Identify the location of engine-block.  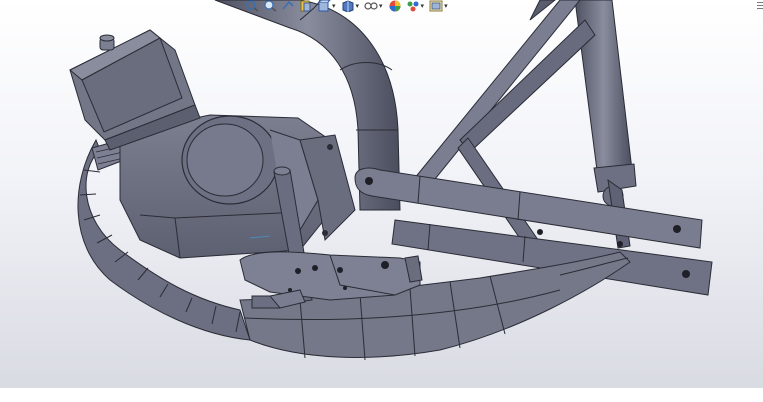
(237, 186).